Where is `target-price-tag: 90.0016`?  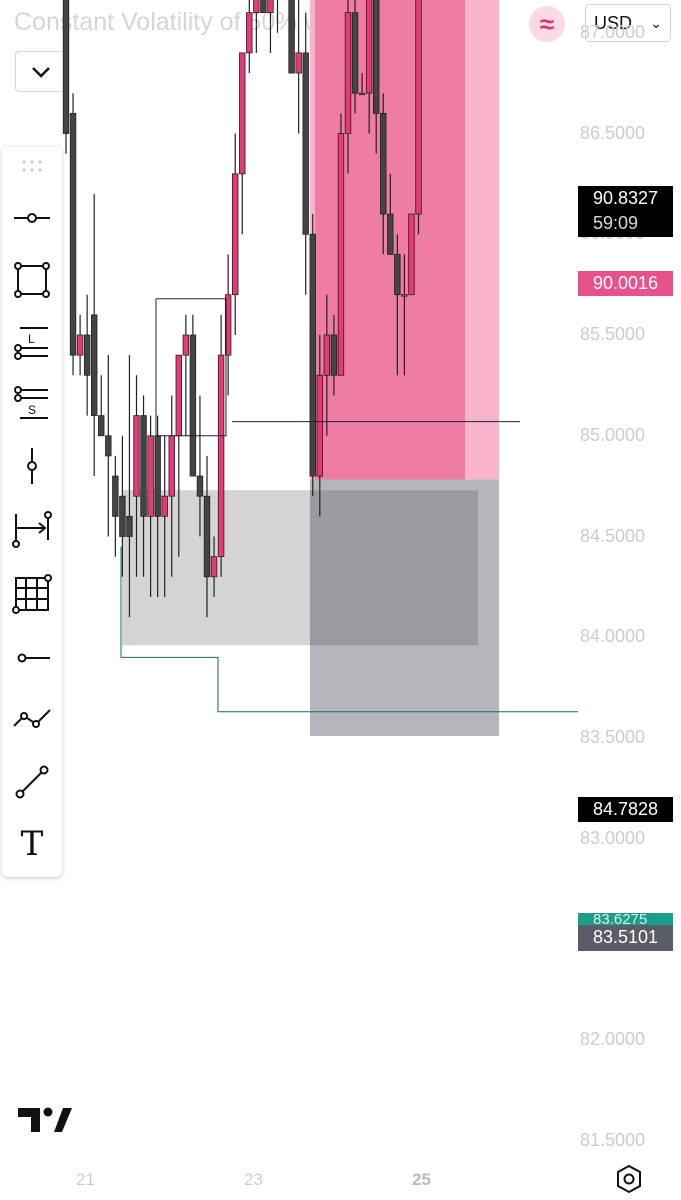 target-price-tag: 90.0016 is located at coordinates (625, 283).